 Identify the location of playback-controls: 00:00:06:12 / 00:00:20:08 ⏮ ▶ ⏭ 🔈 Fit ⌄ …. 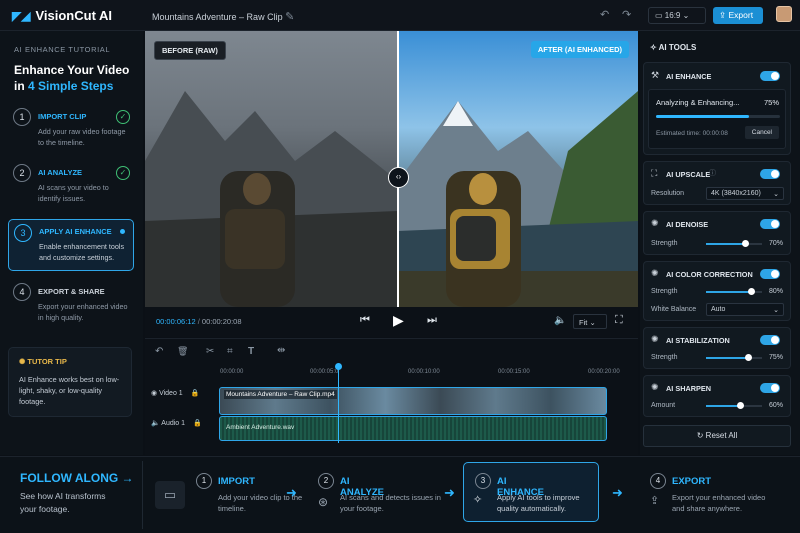
(391, 322).